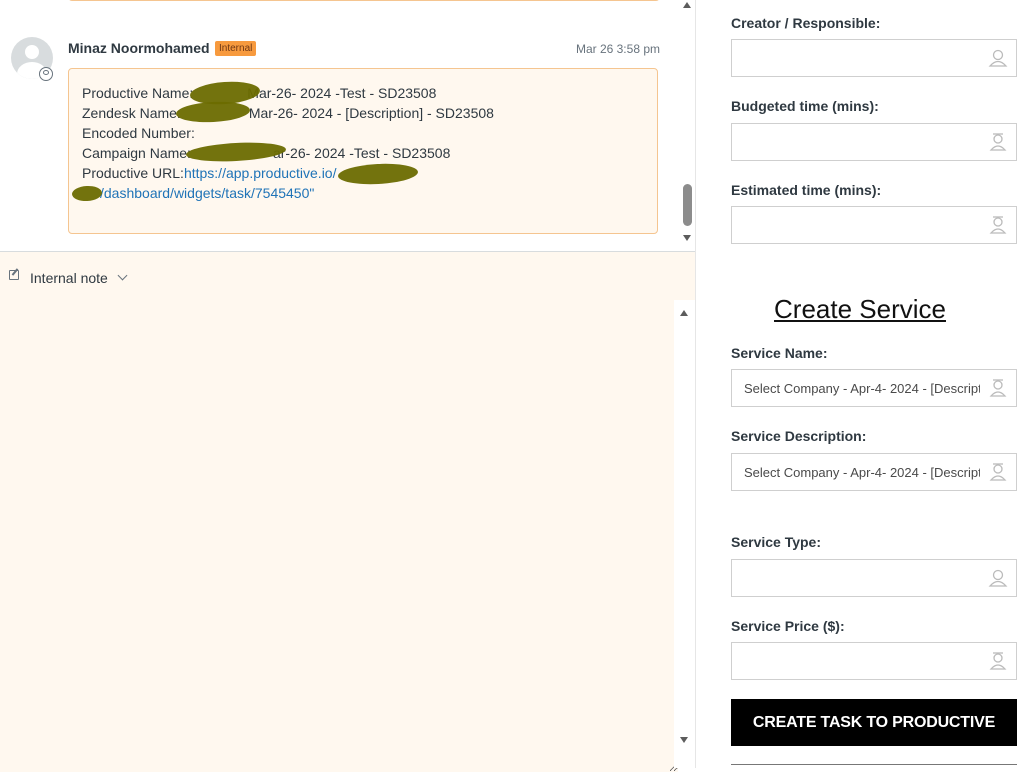 The image size is (1024, 772). Describe the element at coordinates (139, 48) in the screenshot. I see `comment-author: Minaz Noormohamed` at that location.